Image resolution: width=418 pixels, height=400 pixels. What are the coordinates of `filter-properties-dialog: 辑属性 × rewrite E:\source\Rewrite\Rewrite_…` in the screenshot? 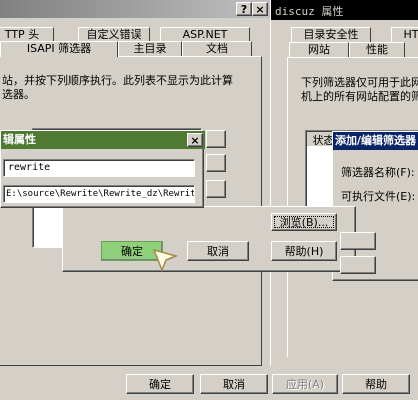 It's located at (102, 169).